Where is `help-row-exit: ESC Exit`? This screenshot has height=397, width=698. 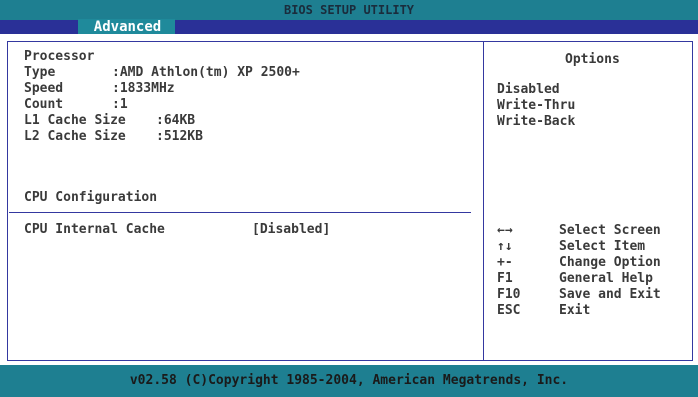 help-row-exit: ESC Exit is located at coordinates (592, 311).